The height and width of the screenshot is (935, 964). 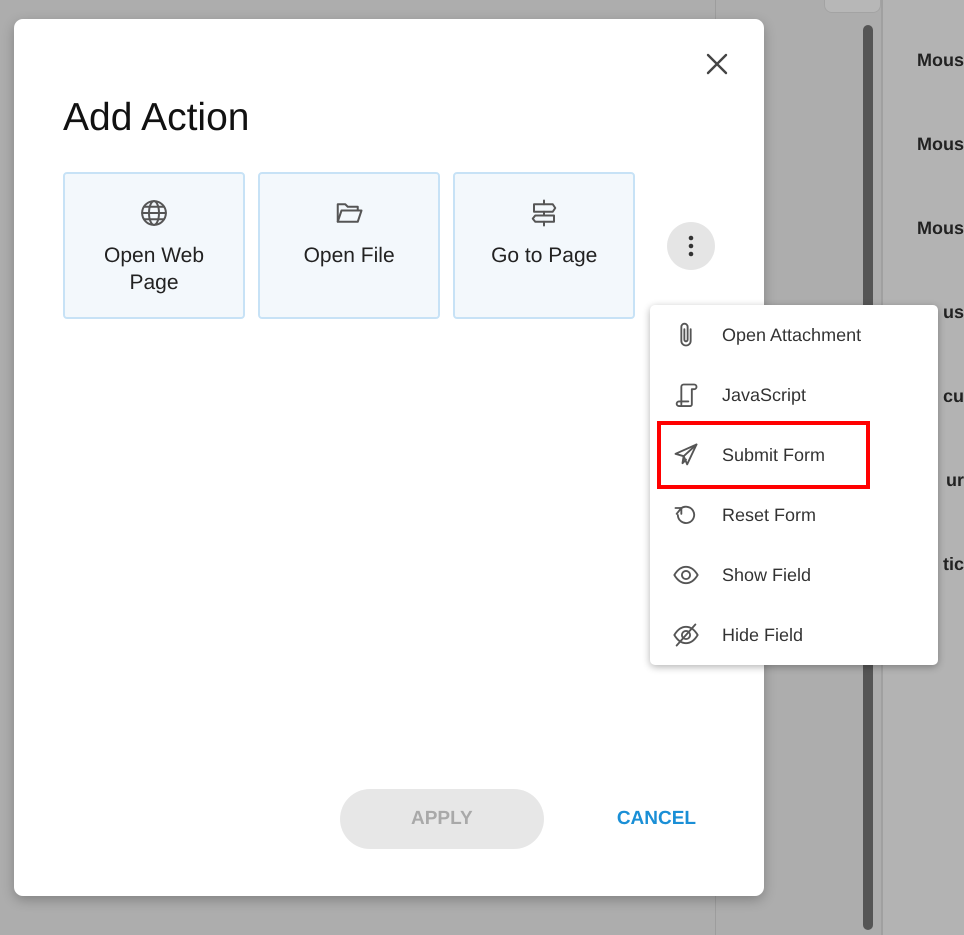 What do you see at coordinates (953, 396) in the screenshot?
I see `panel-label: cu` at bounding box center [953, 396].